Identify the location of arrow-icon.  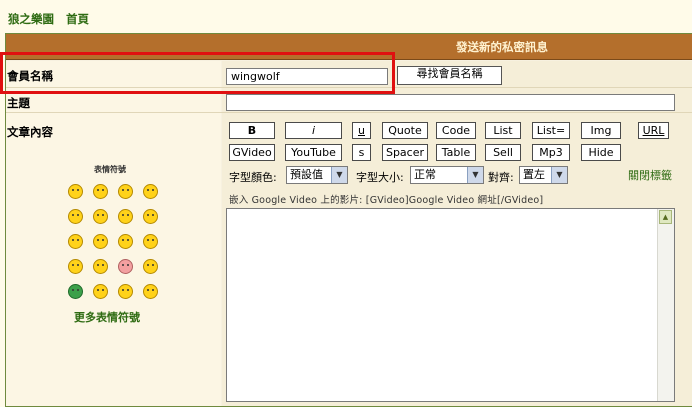
(125, 291).